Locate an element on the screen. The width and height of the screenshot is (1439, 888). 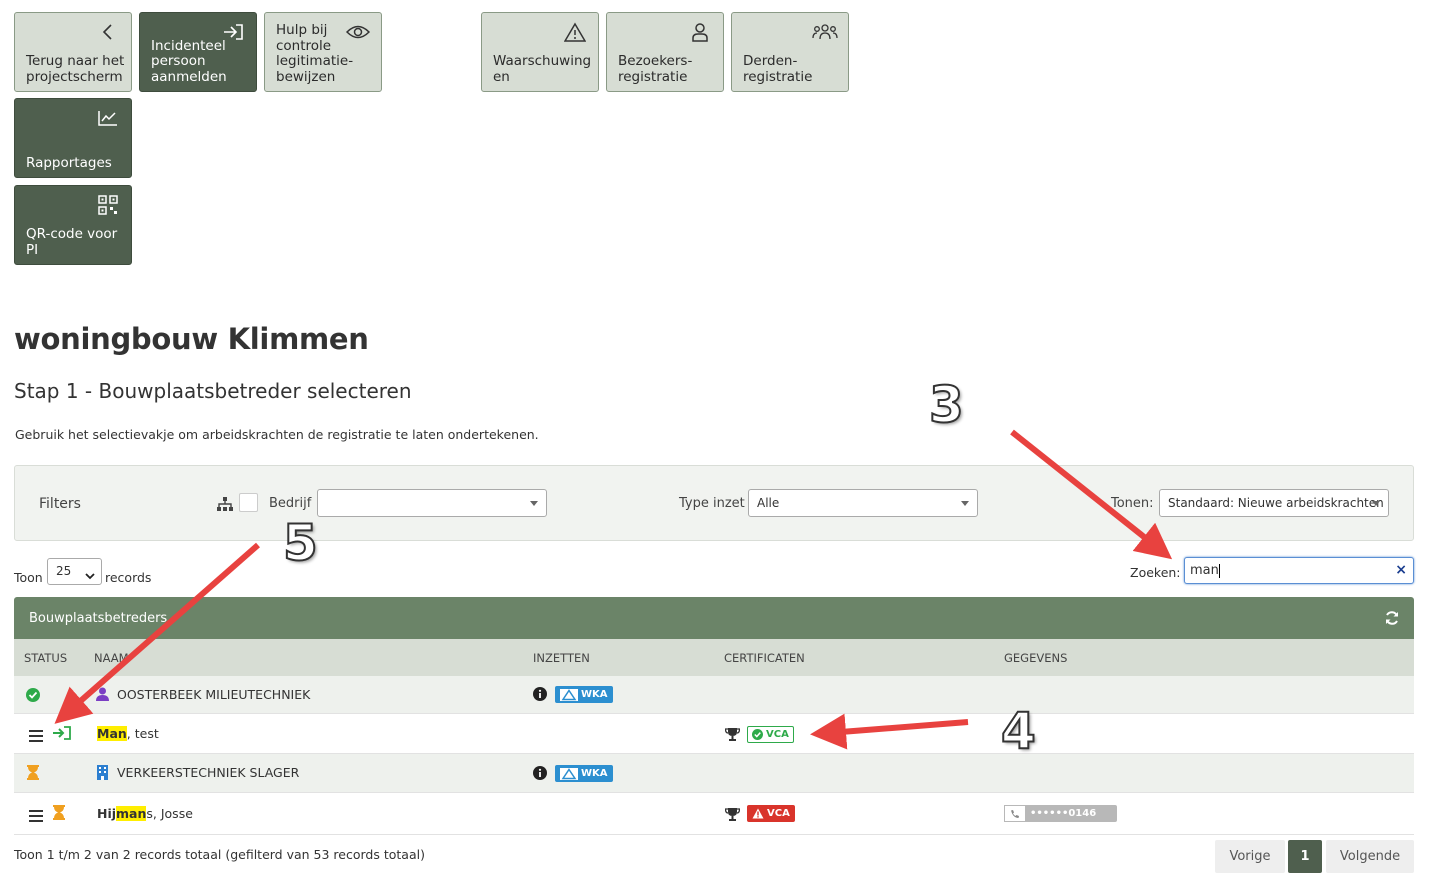
table-row: OOSTERBEEK MILIEUTECHNIEK WKA is located at coordinates (714, 695).